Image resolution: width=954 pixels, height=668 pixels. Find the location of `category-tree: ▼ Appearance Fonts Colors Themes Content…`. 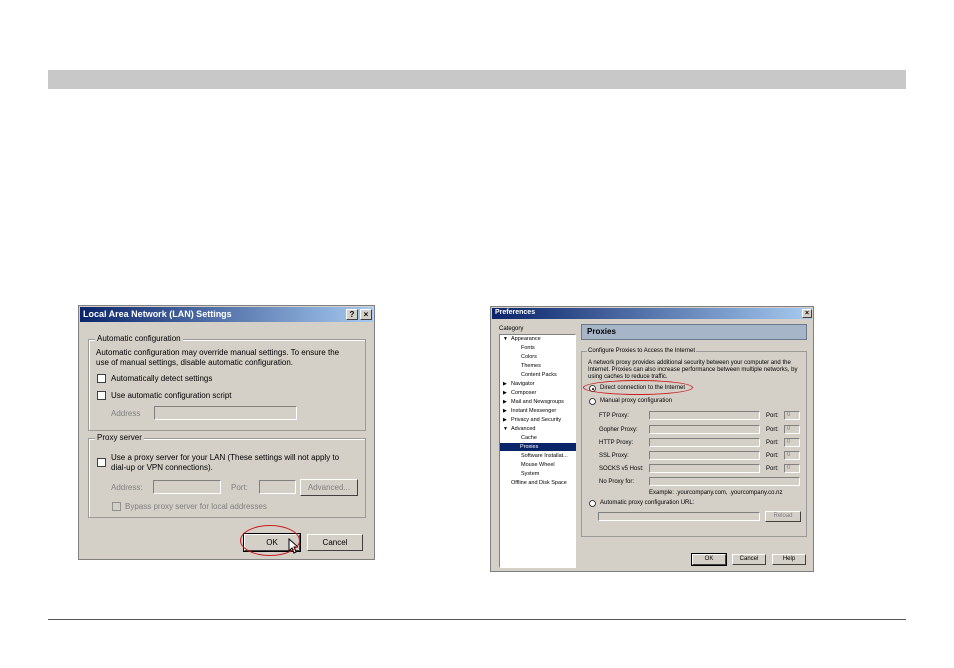

category-tree: ▼ Appearance Fonts Colors Themes Content… is located at coordinates (537, 451).